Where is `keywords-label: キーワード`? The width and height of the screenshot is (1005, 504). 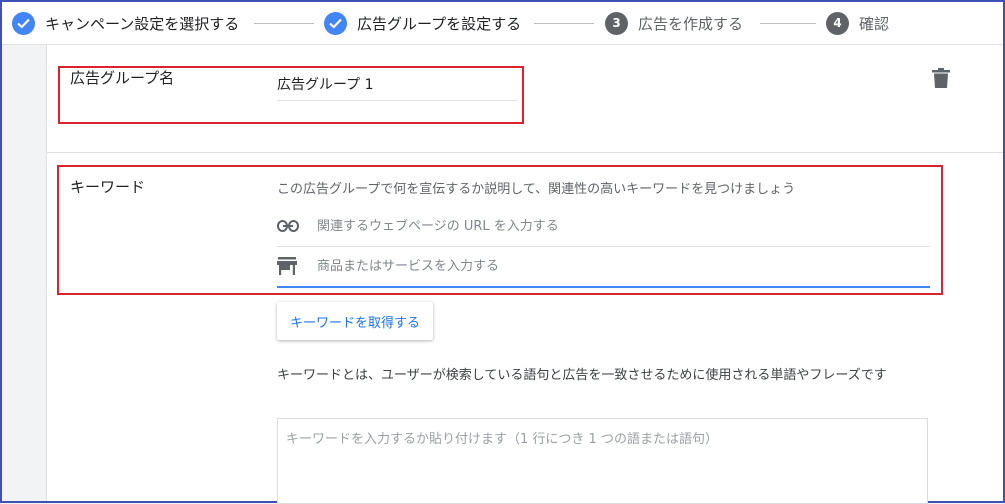
keywords-label: キーワード is located at coordinates (108, 187).